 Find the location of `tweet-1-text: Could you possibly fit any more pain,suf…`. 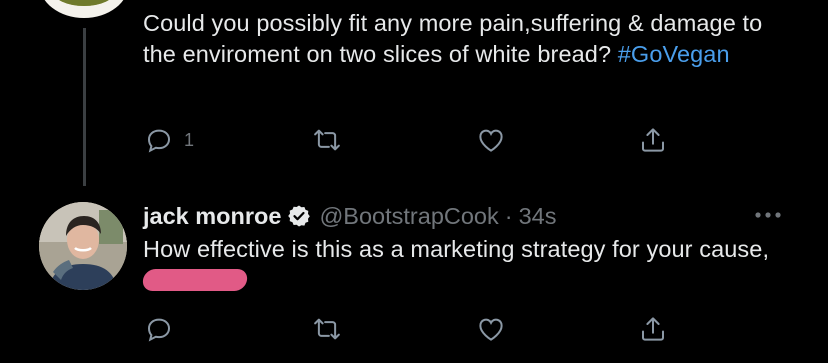

tweet-1-text: Could you possibly fit any more pain,suf… is located at coordinates (458, 39).